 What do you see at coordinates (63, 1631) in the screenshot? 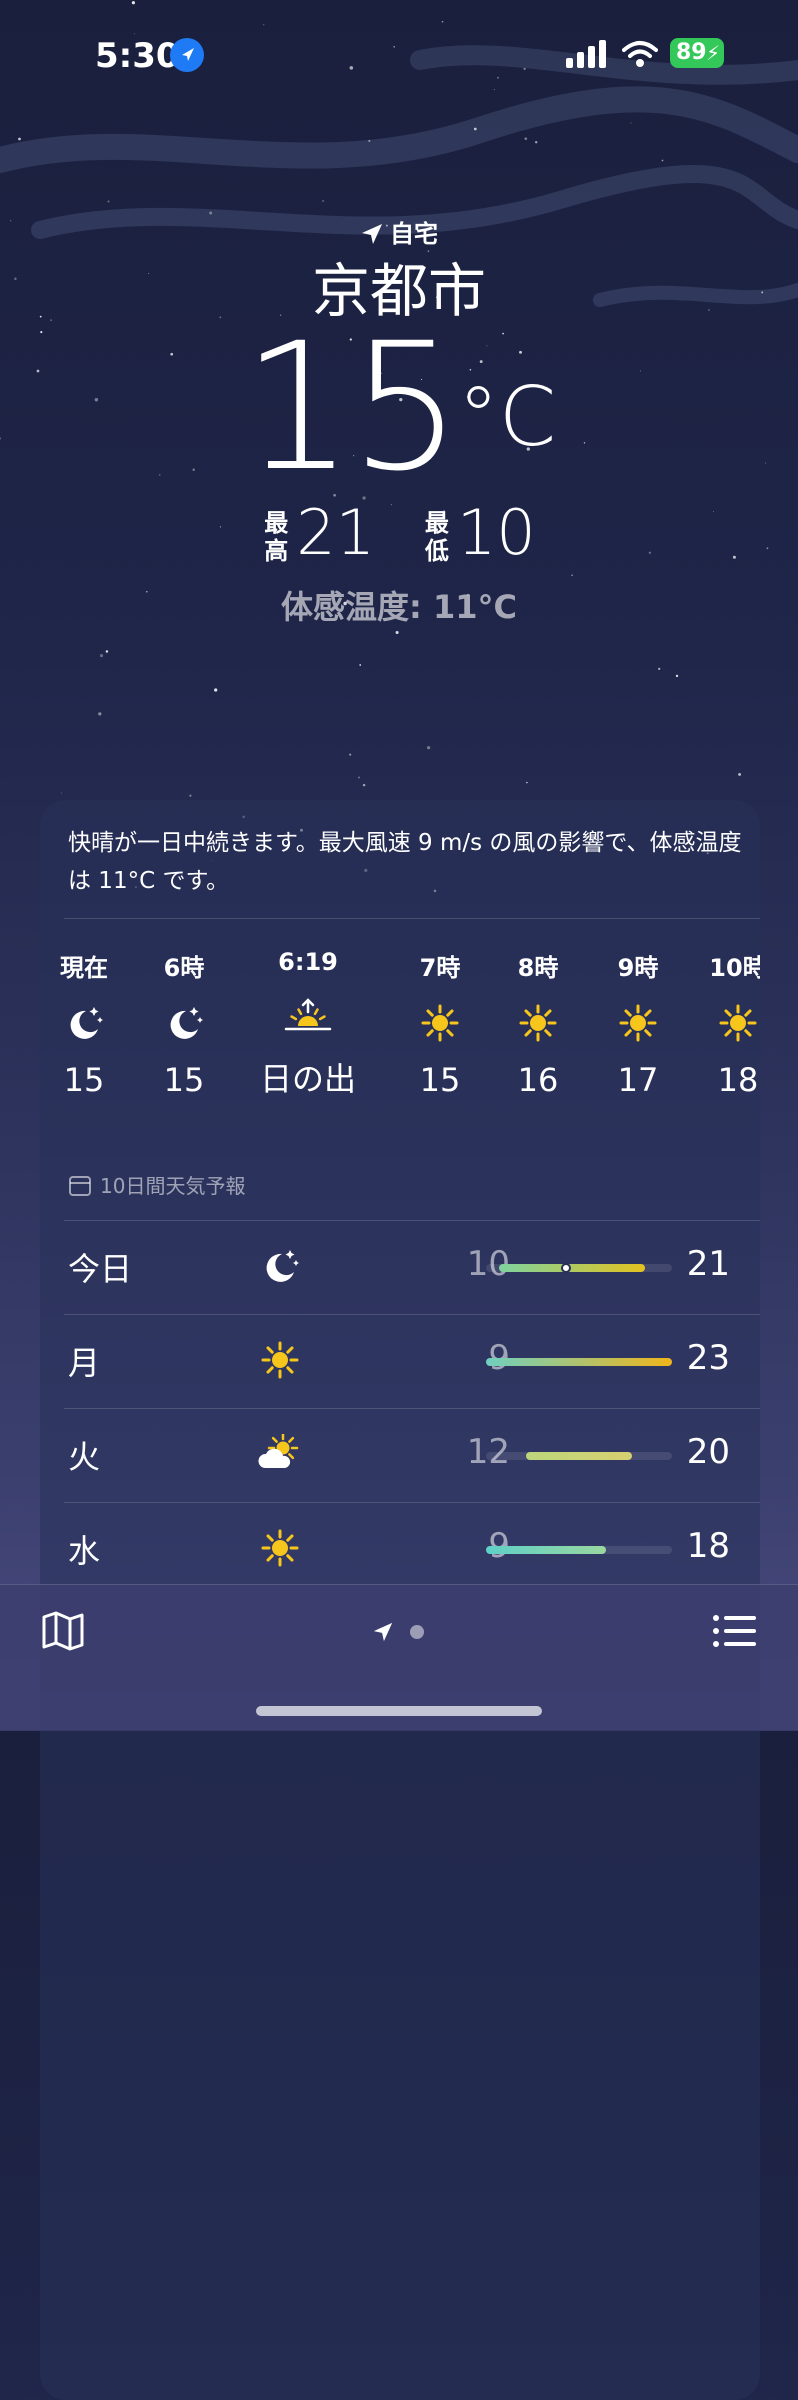
I see `map-icon` at bounding box center [63, 1631].